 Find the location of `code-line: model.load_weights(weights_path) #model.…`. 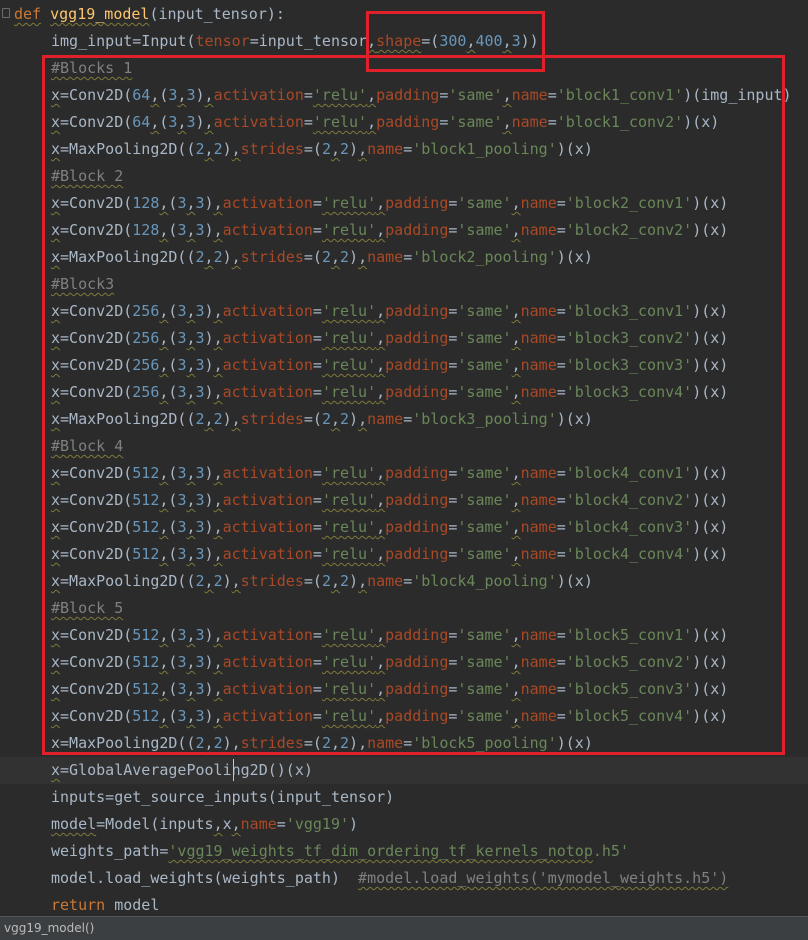

code-line: model.load_weights(weights_path) #model.… is located at coordinates (404, 878).